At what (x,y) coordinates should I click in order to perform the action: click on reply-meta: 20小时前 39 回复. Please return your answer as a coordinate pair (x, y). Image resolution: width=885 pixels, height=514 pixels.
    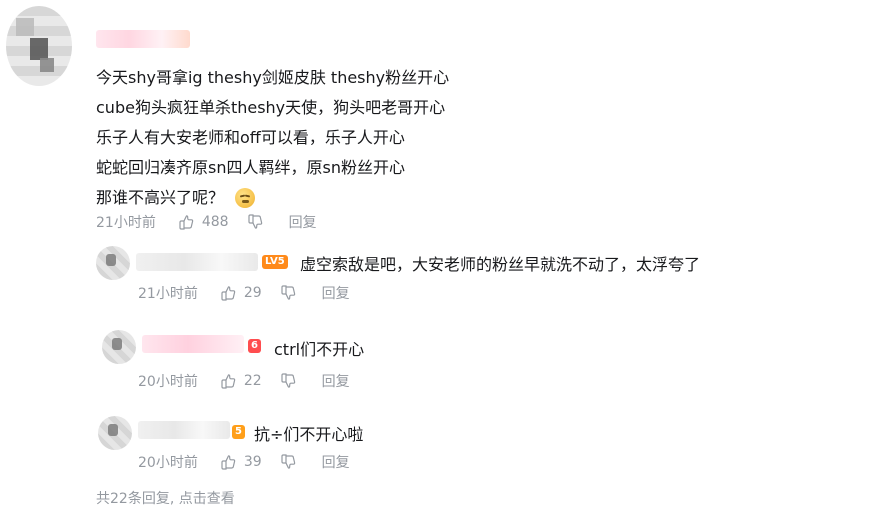
    Looking at the image, I should click on (244, 462).